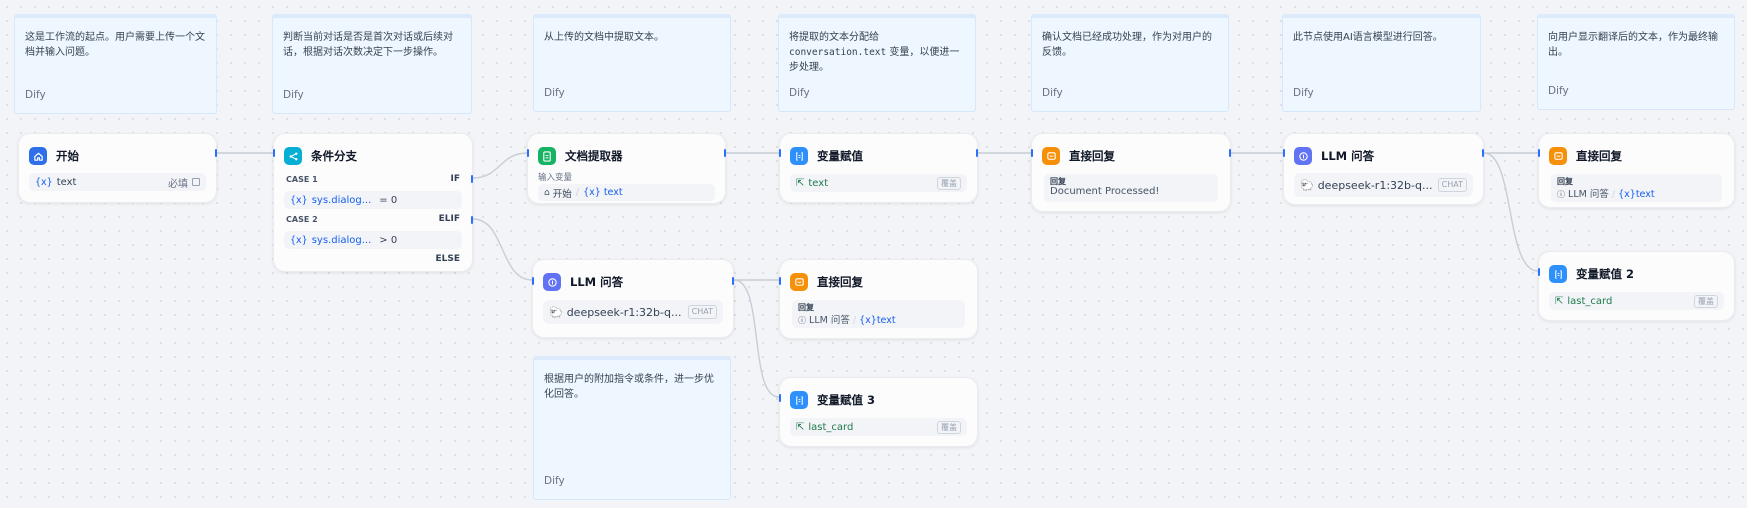  Describe the element at coordinates (1558, 274) in the screenshot. I see `assign-icon` at that location.